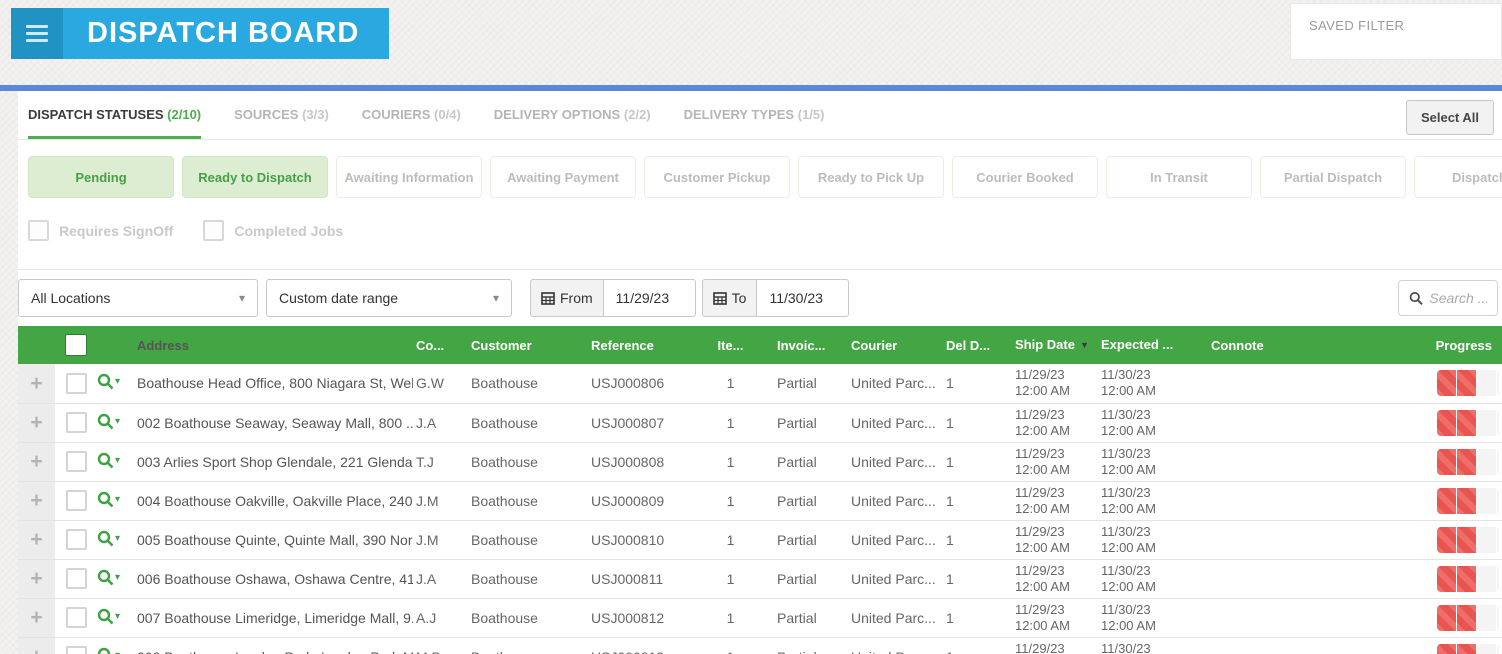 The width and height of the screenshot is (1502, 654). Describe the element at coordinates (426, 422) in the screenshot. I see `co-cell: J.A` at that location.